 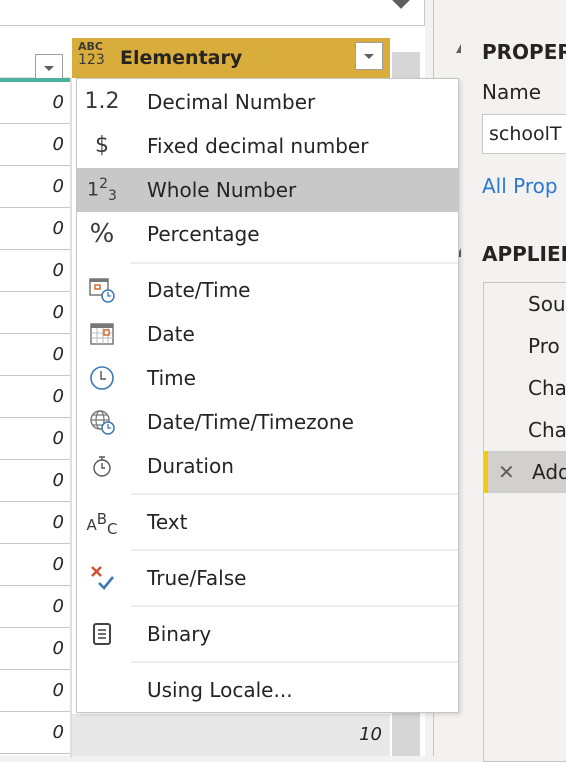 What do you see at coordinates (190, 466) in the screenshot?
I see `menu-item-label: Duration` at bounding box center [190, 466].